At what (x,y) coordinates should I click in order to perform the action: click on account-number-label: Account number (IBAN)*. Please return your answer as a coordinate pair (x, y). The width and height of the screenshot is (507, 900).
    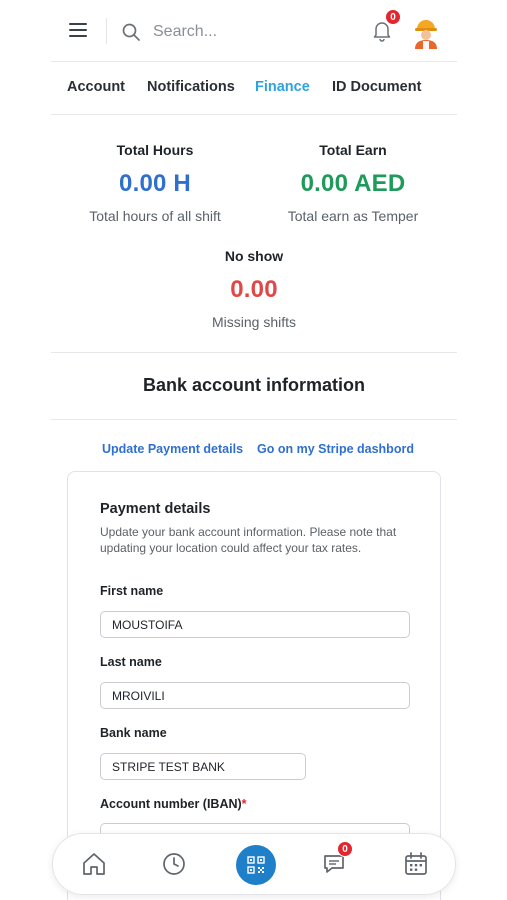
    Looking at the image, I should click on (173, 804).